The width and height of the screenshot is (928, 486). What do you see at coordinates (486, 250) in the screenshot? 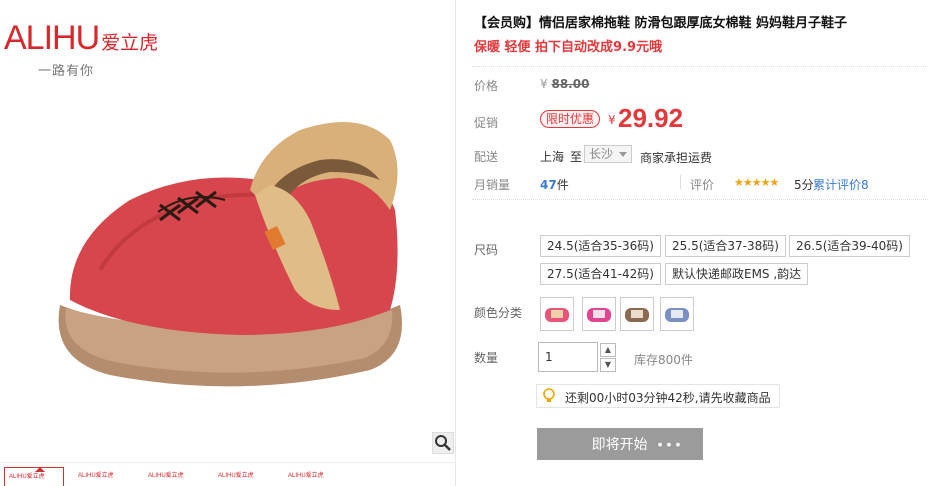
I see `size-label: 尺码` at bounding box center [486, 250].